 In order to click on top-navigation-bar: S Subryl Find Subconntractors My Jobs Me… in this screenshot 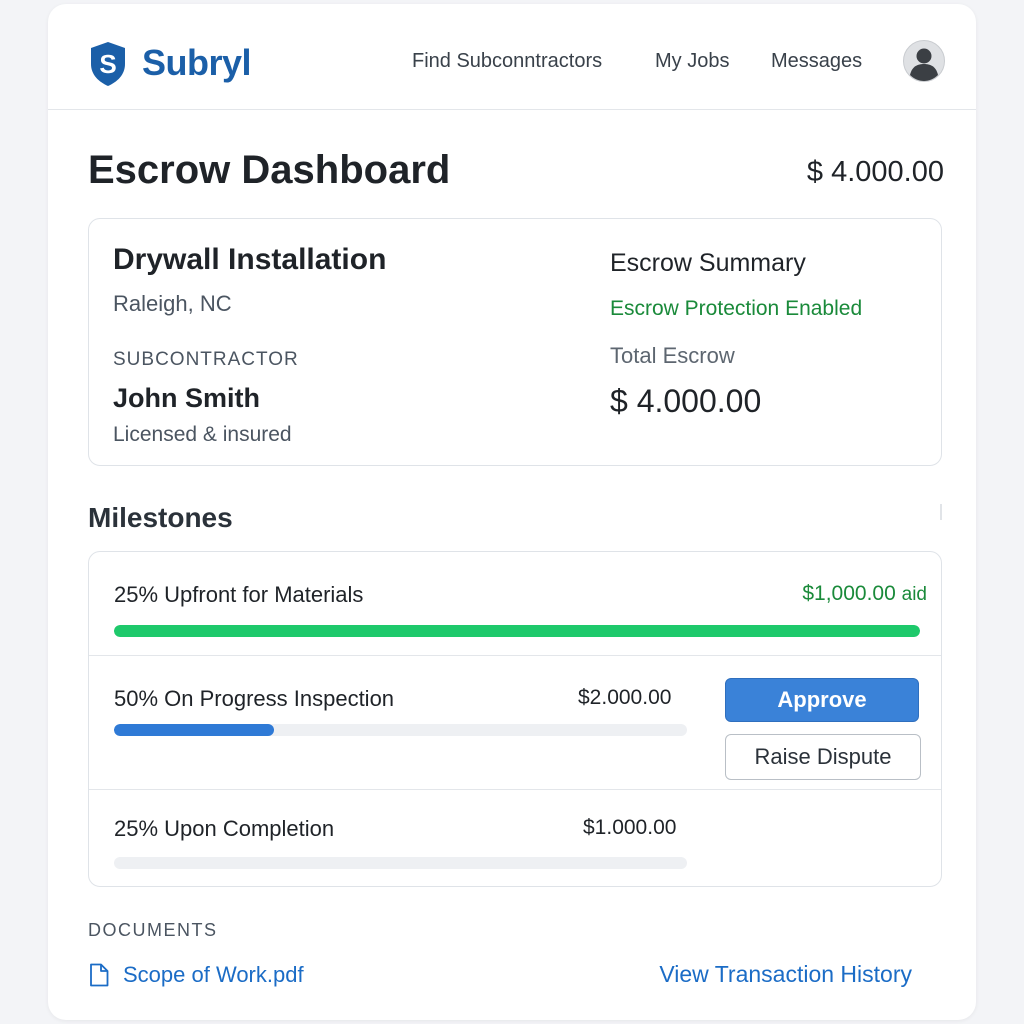, I will do `click(512, 57)`.